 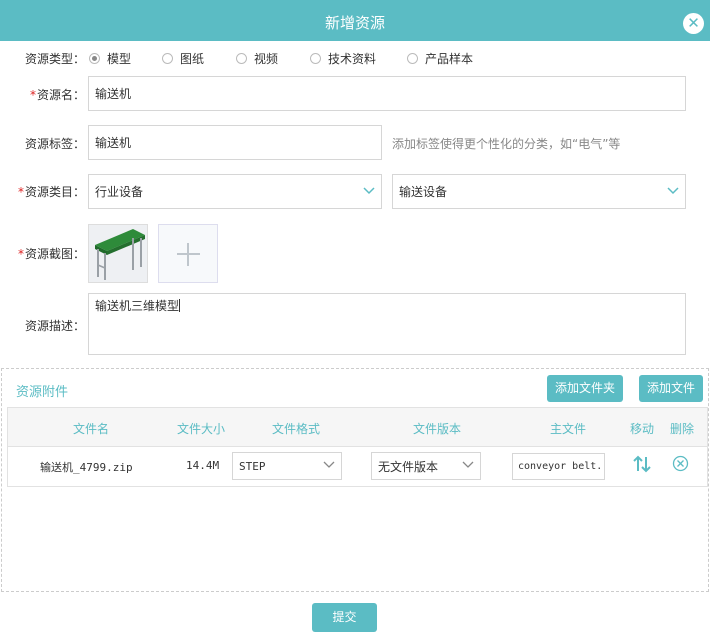 What do you see at coordinates (235, 191) in the screenshot?
I see `category-primary-select: 行业设备` at bounding box center [235, 191].